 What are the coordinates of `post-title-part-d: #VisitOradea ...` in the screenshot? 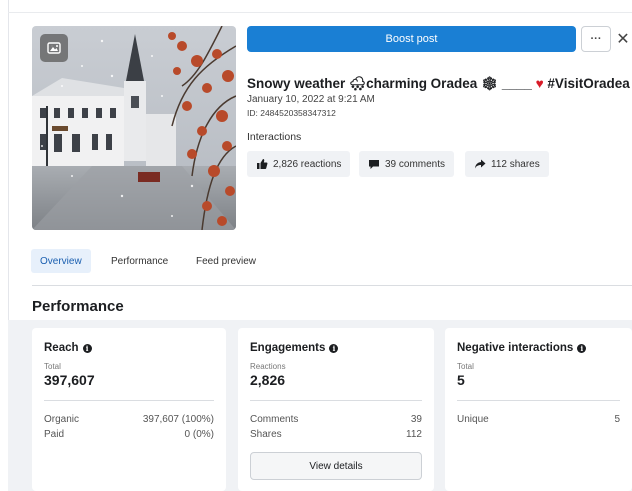 It's located at (589, 83).